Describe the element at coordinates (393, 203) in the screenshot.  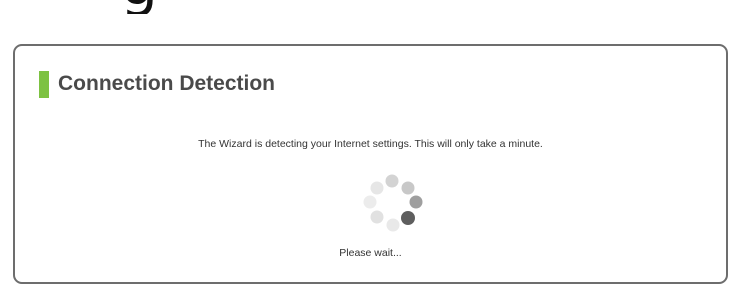
I see `loading-spinner-icon` at that location.